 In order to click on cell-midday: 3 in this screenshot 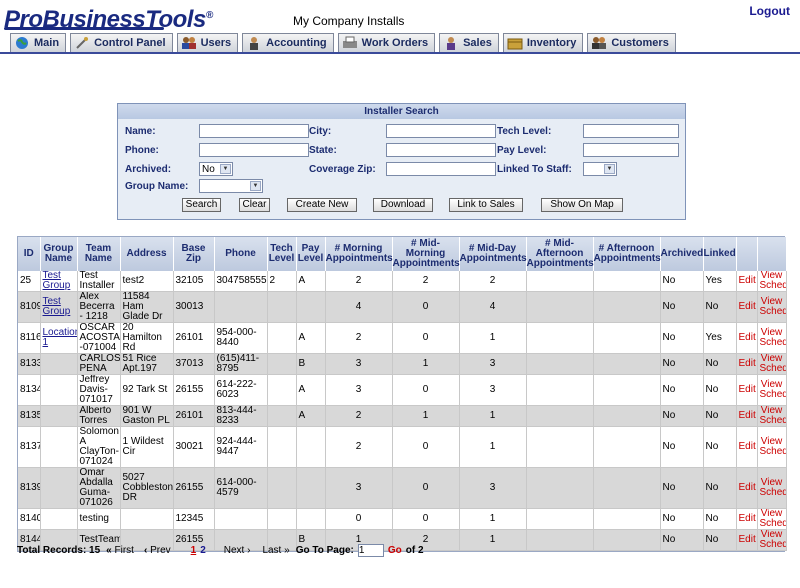, I will do `click(493, 364)`.